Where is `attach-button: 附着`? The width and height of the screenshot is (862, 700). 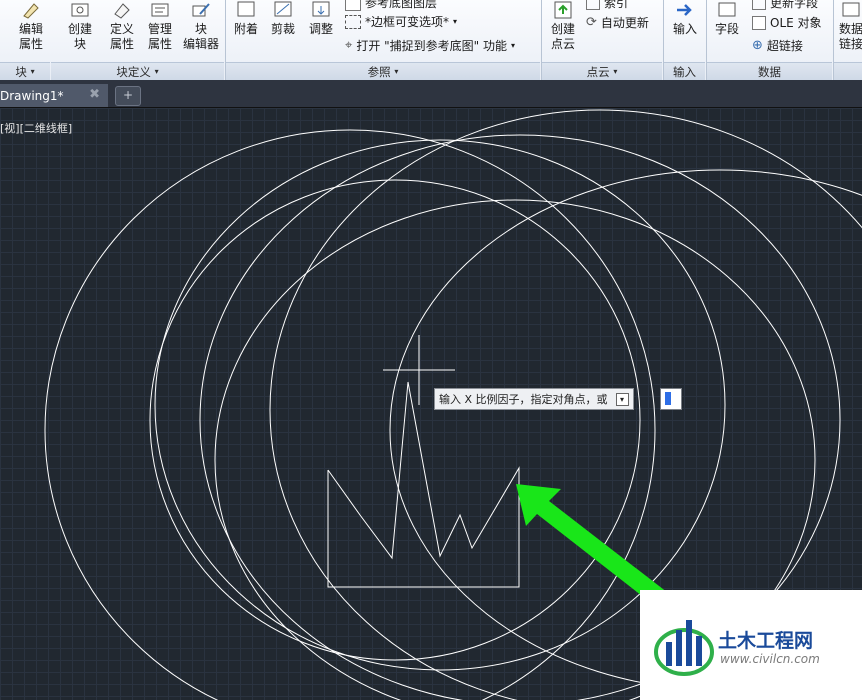
attach-button: 附着 is located at coordinates (246, 18).